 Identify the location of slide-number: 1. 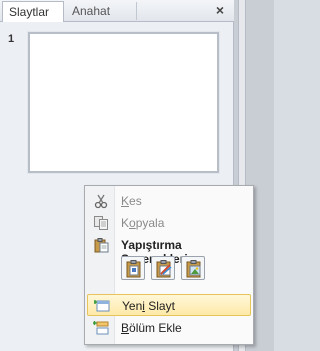
(11, 39).